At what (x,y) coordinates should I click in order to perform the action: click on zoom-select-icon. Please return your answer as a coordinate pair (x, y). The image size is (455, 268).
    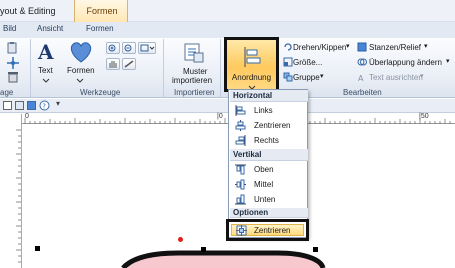
    Looking at the image, I should click on (147, 48).